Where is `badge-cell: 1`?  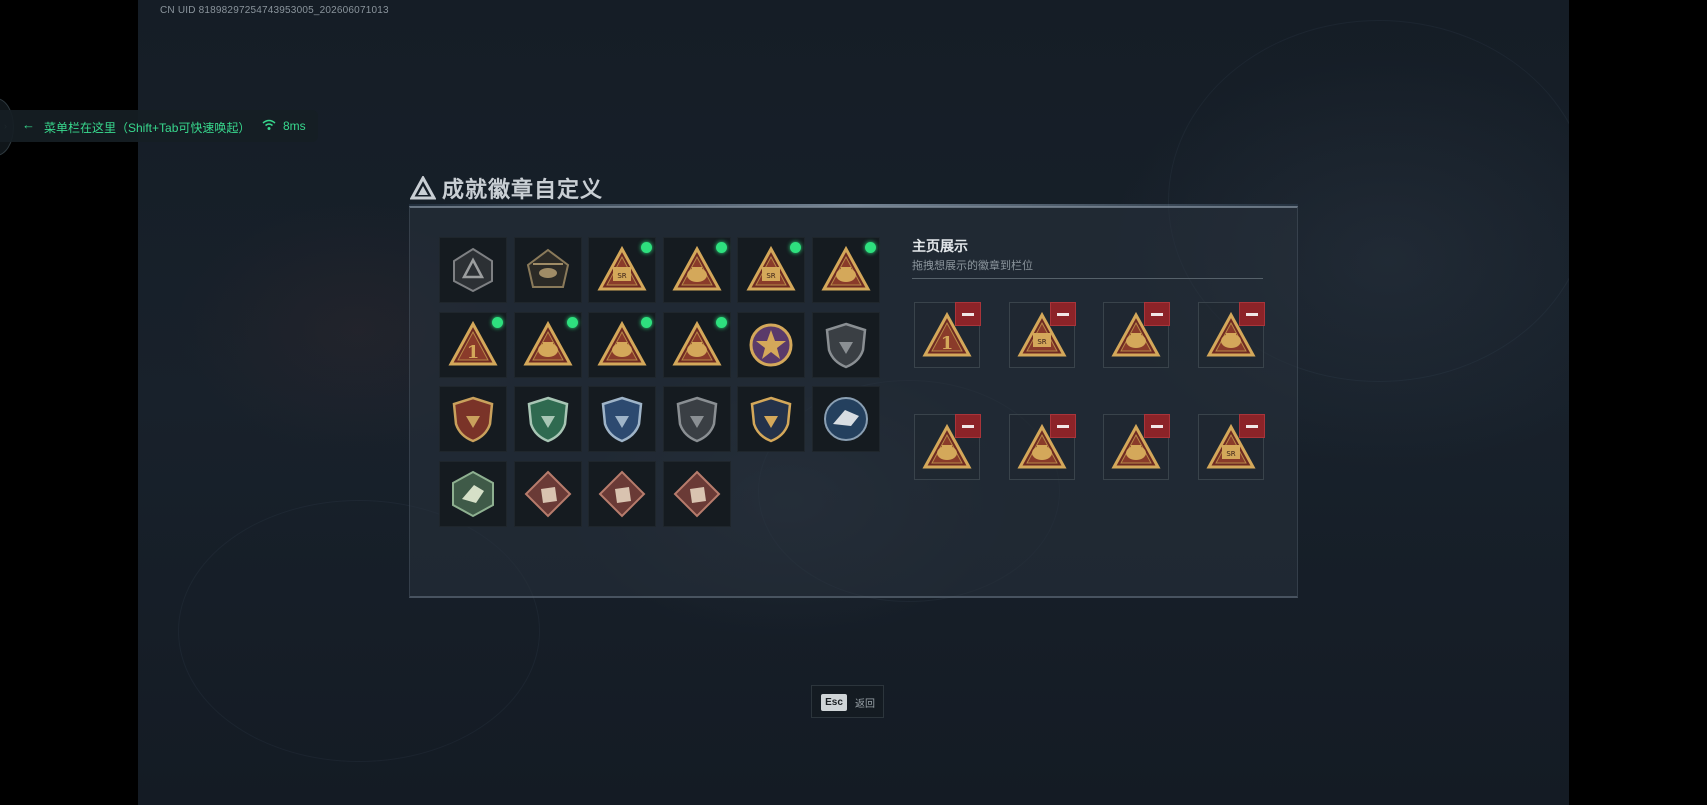
badge-cell: 1 is located at coordinates (473, 344).